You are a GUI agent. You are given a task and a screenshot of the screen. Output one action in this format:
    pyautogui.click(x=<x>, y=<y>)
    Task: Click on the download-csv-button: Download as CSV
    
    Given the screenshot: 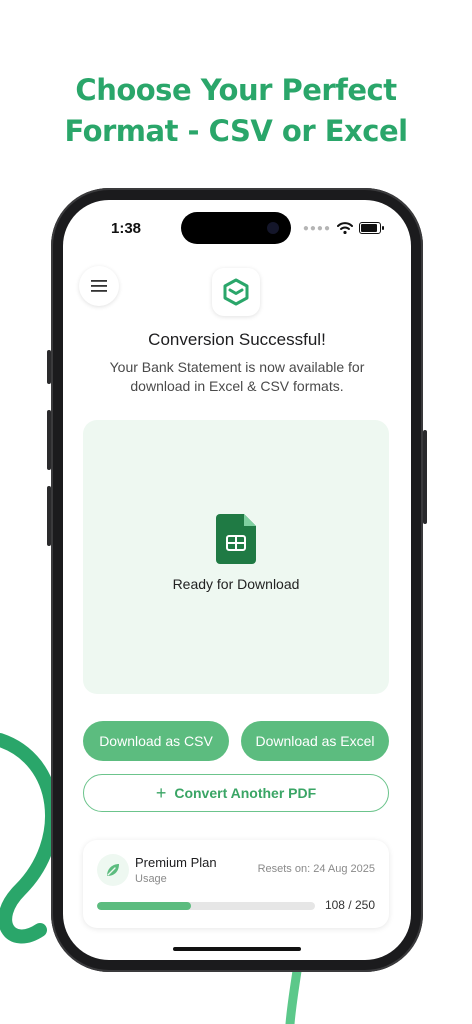 What is the action you would take?
    pyautogui.click(x=156, y=741)
    